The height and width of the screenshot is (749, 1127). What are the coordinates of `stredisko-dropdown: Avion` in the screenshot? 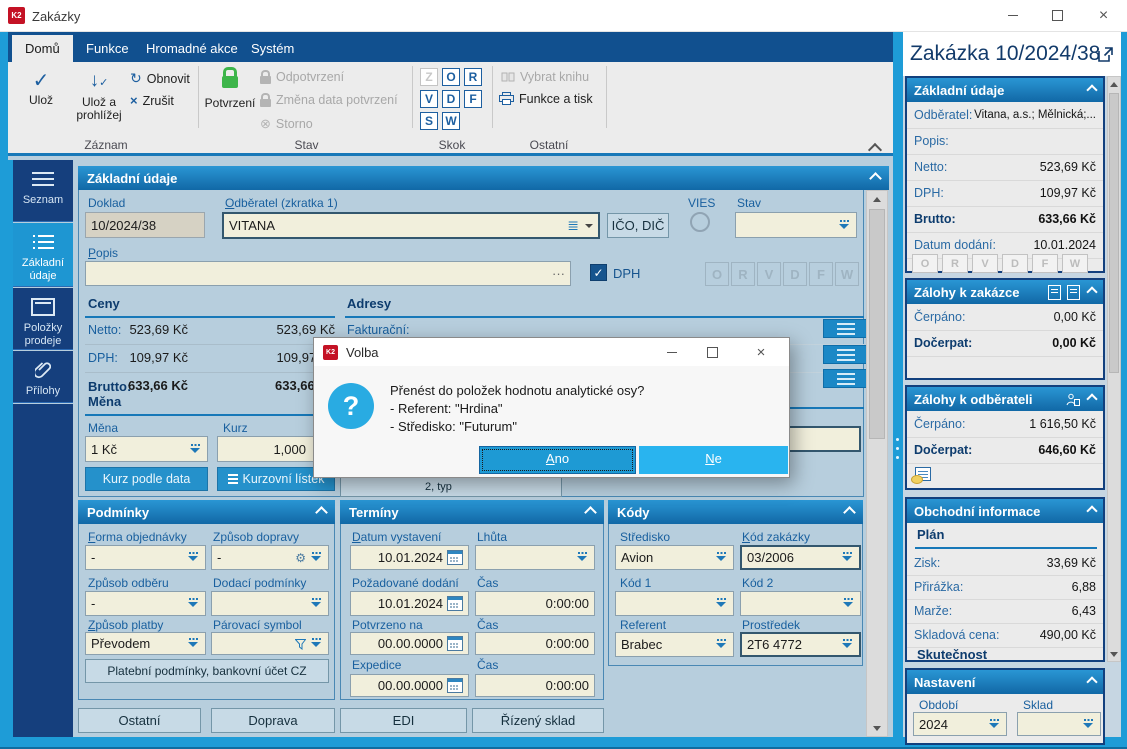 It's located at (674, 557).